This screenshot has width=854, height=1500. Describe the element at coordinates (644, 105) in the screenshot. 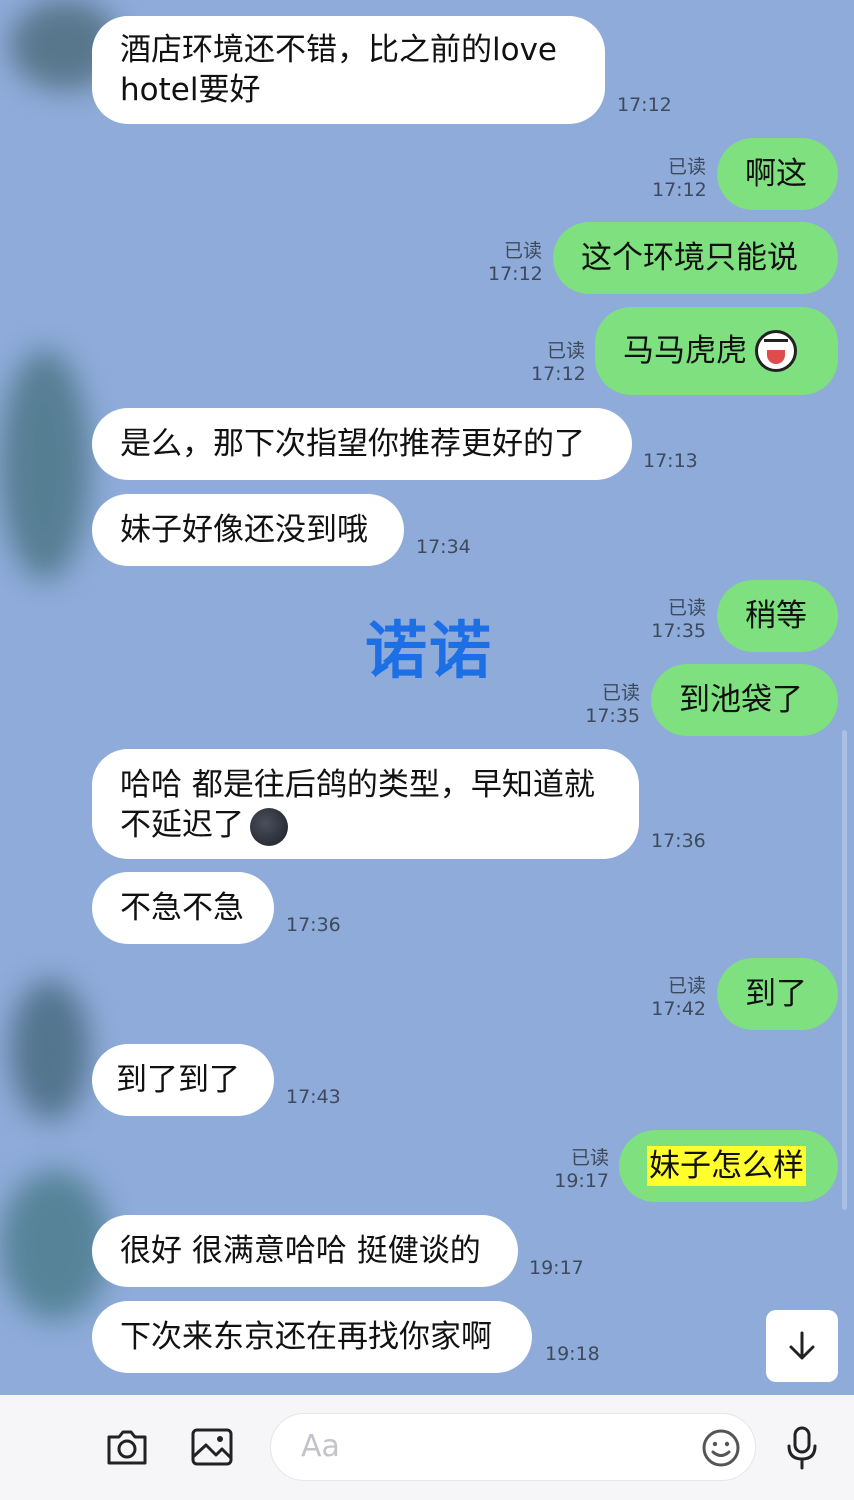

I see `message-time: 17:12` at that location.